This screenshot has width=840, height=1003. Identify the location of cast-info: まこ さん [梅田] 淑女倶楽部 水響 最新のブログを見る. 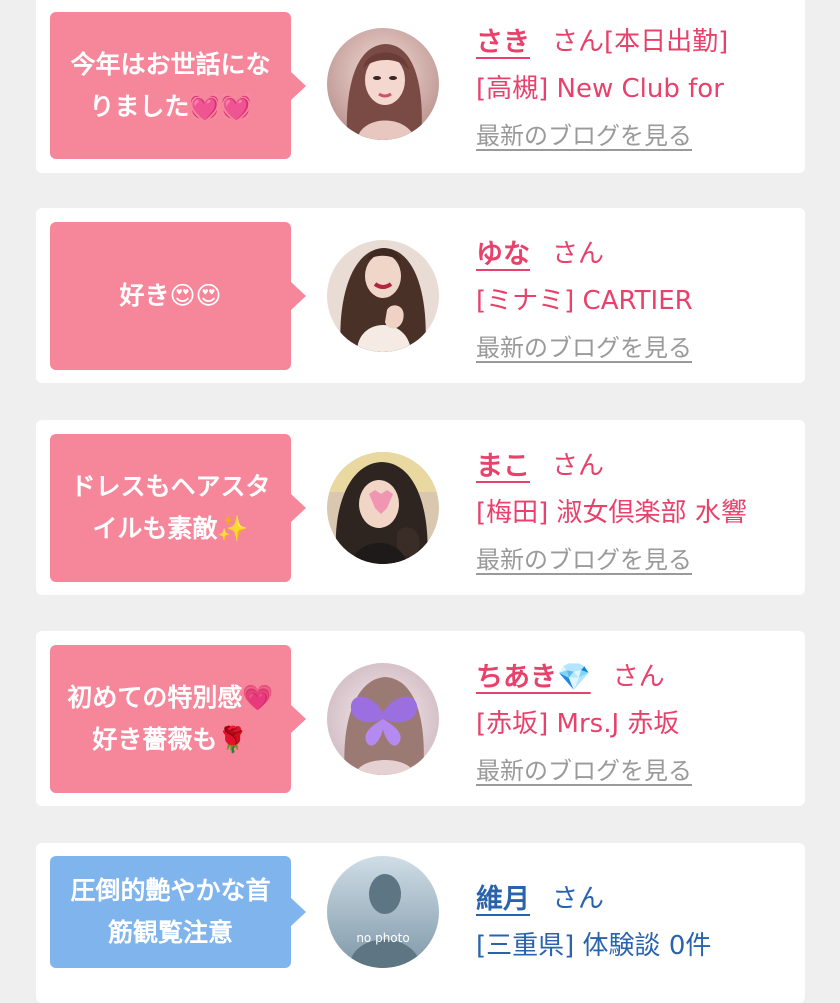
(635, 510).